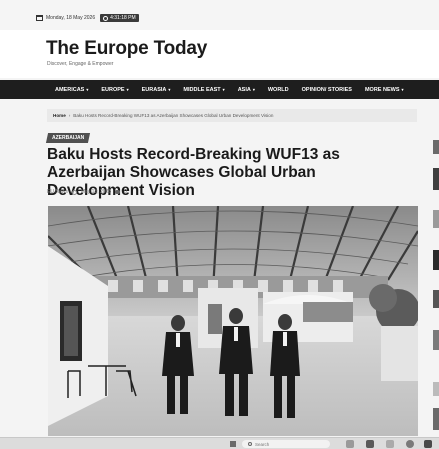  What do you see at coordinates (286, 444) in the screenshot?
I see `taskbar-search: Search` at bounding box center [286, 444].